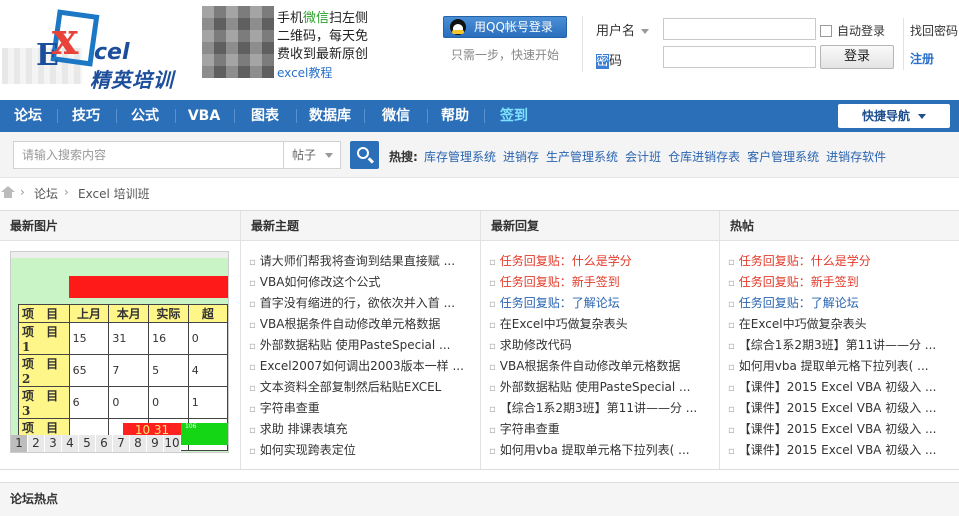 Image resolution: width=959 pixels, height=516 pixels. I want to click on sheet-cell: 31, so click(129, 338).